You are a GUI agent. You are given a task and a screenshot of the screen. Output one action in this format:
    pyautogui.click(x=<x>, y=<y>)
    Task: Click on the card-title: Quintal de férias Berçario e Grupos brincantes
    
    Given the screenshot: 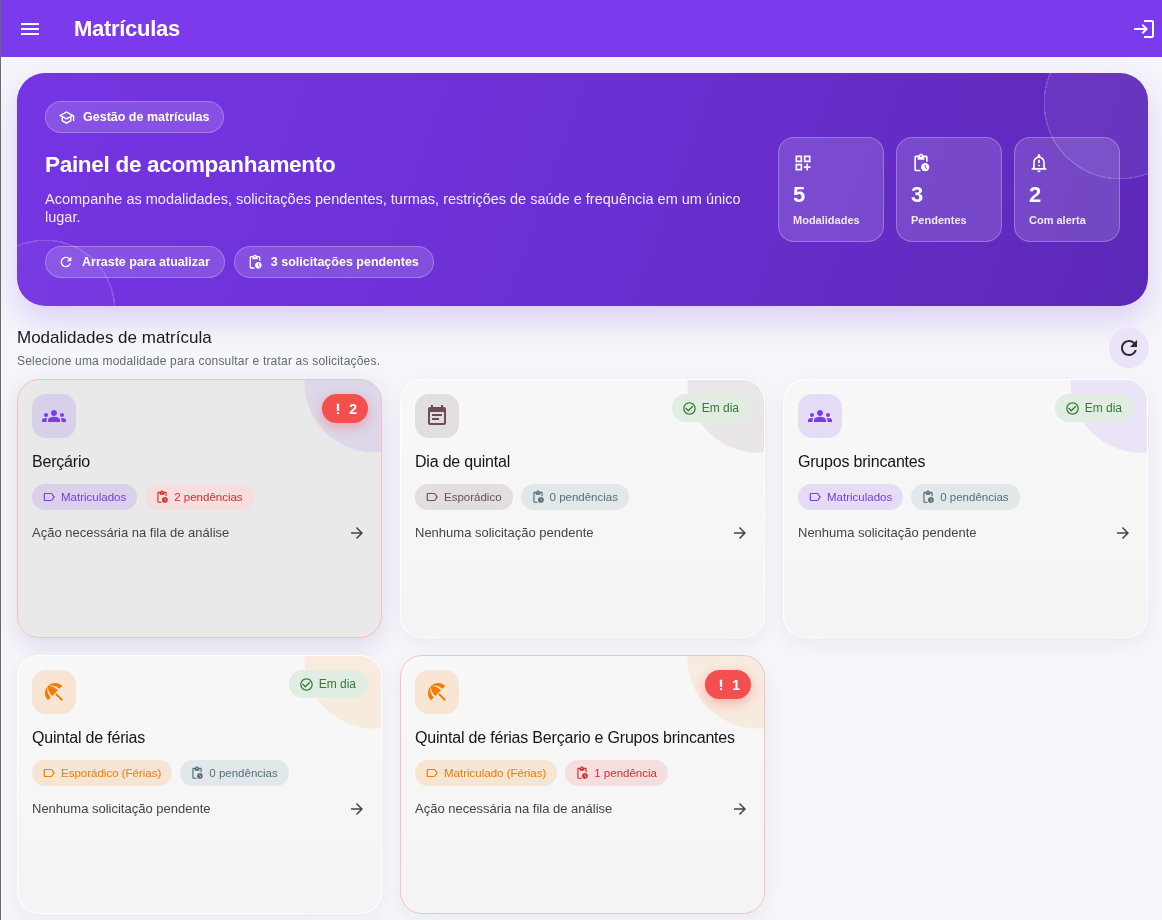 What is the action you would take?
    pyautogui.click(x=575, y=738)
    